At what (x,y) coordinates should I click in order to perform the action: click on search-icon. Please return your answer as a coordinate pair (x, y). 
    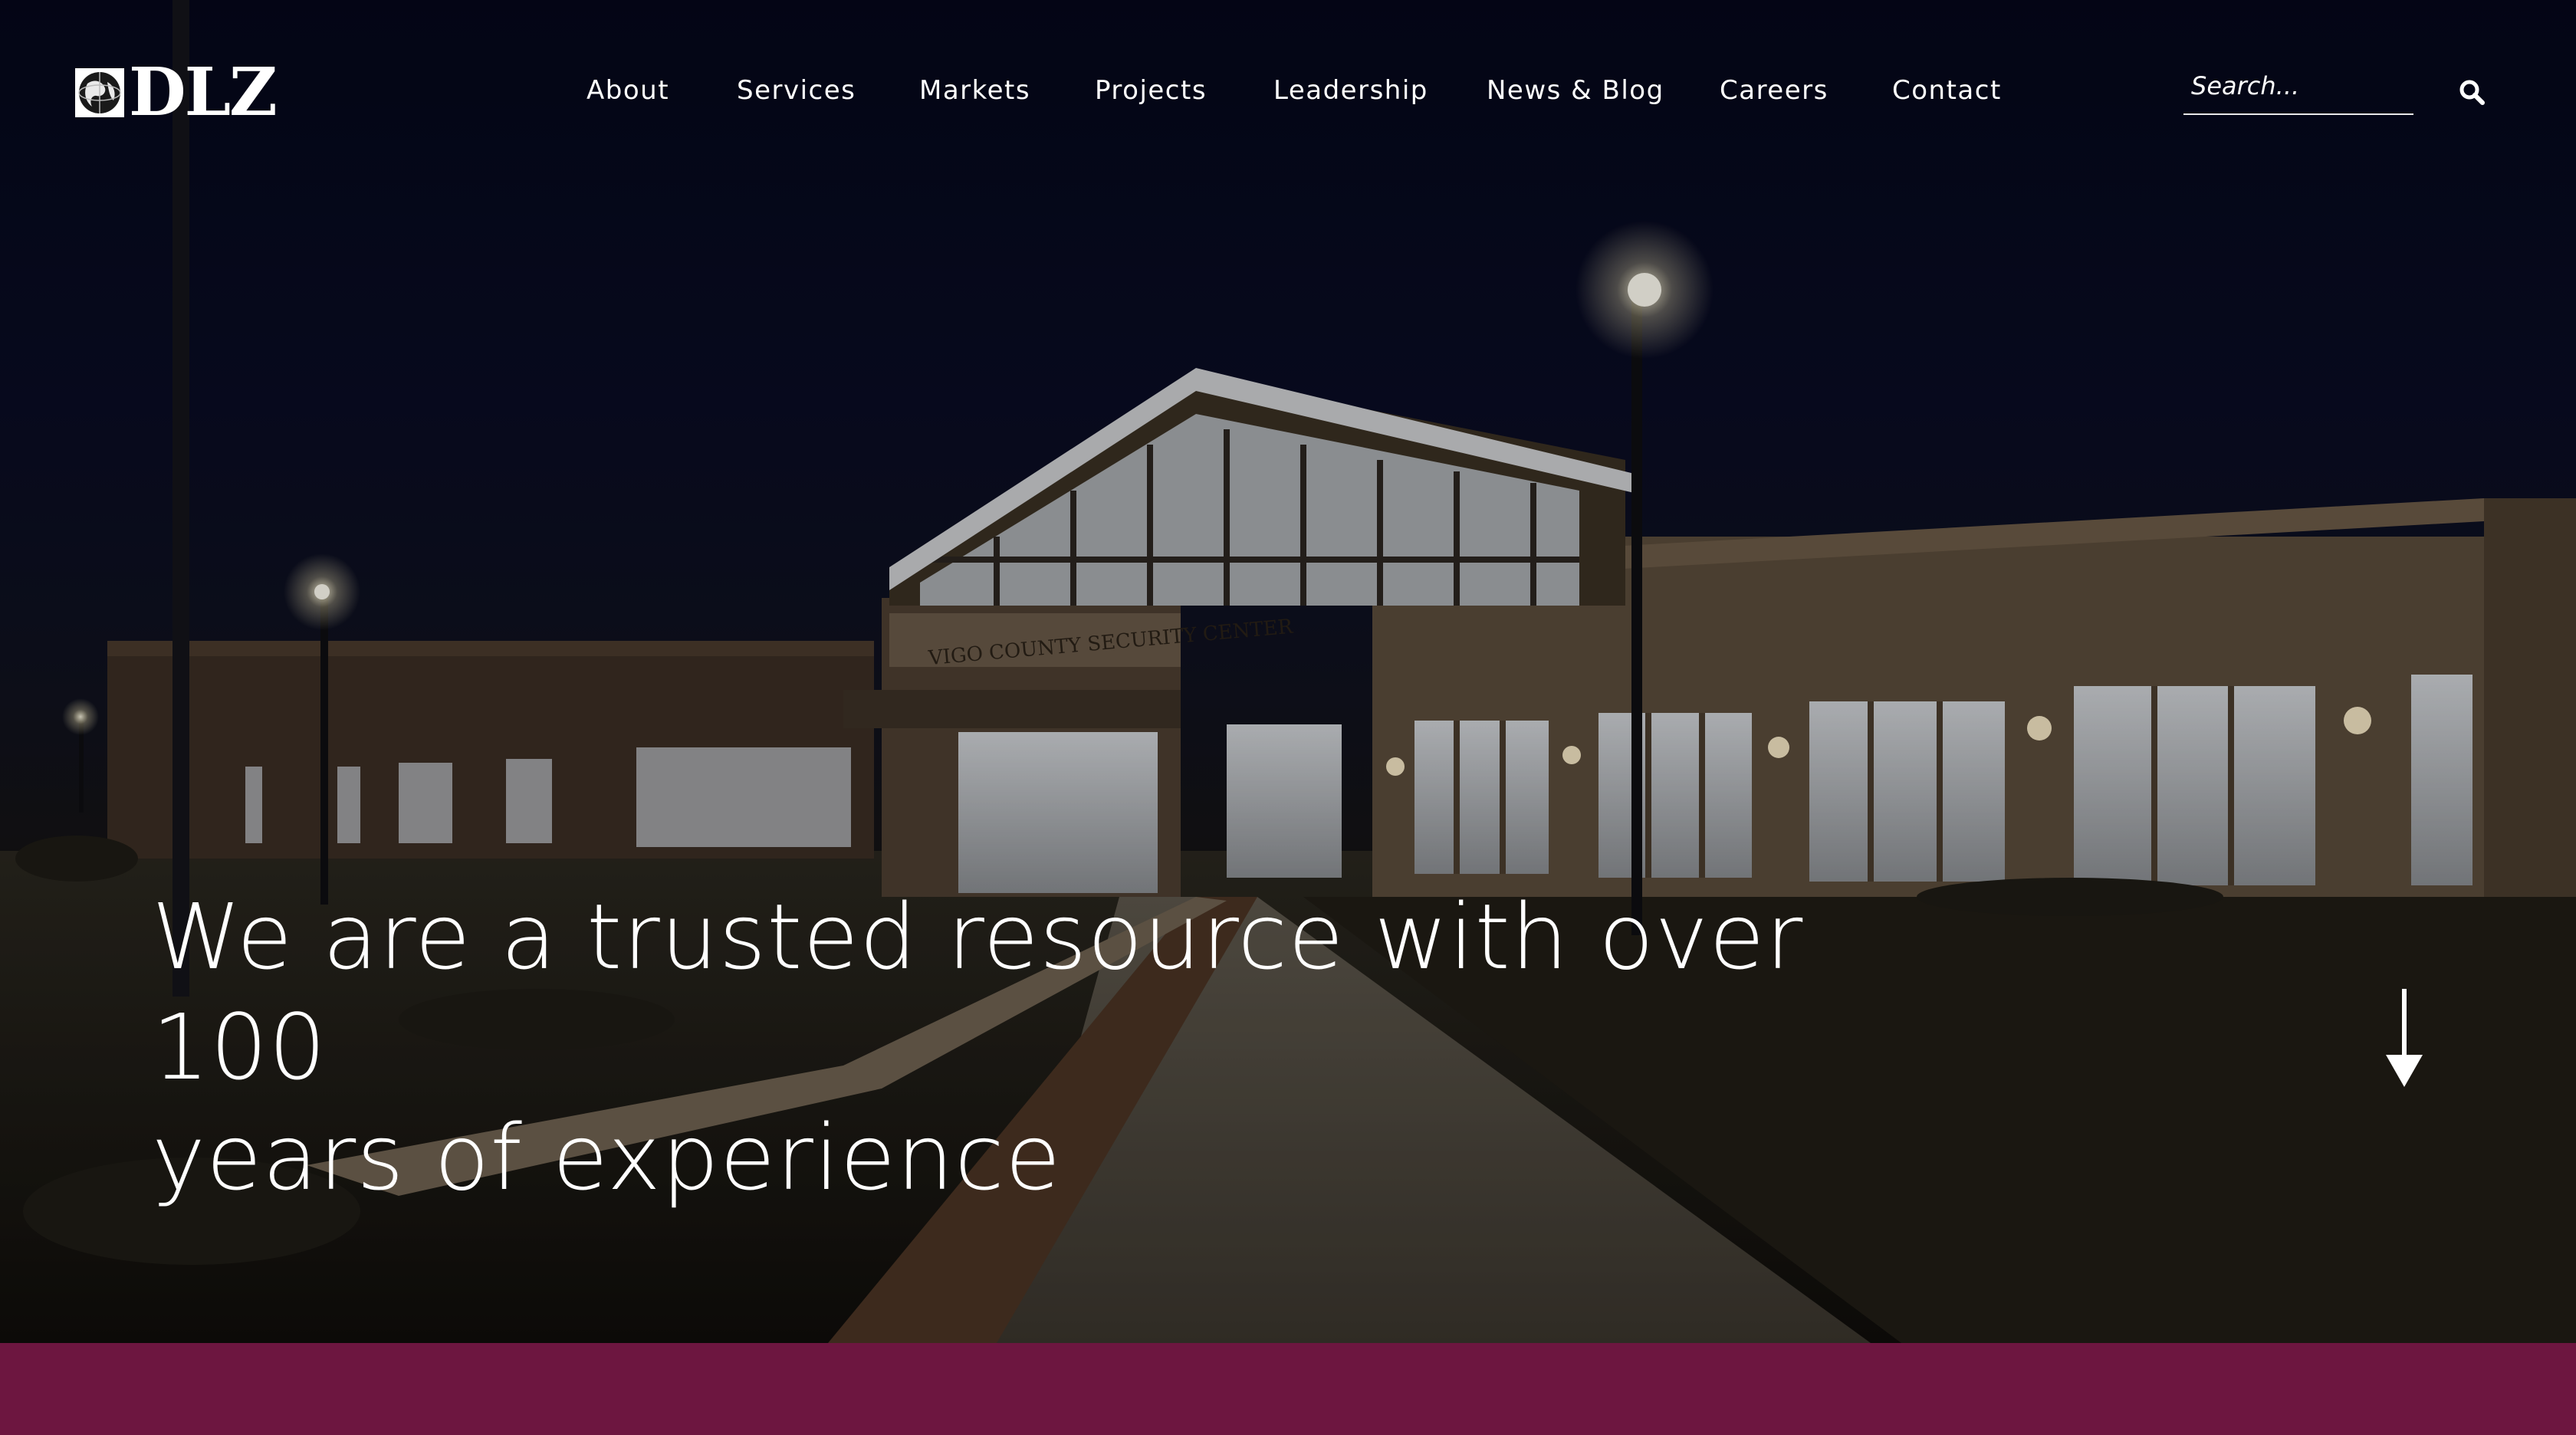
    Looking at the image, I should click on (2472, 92).